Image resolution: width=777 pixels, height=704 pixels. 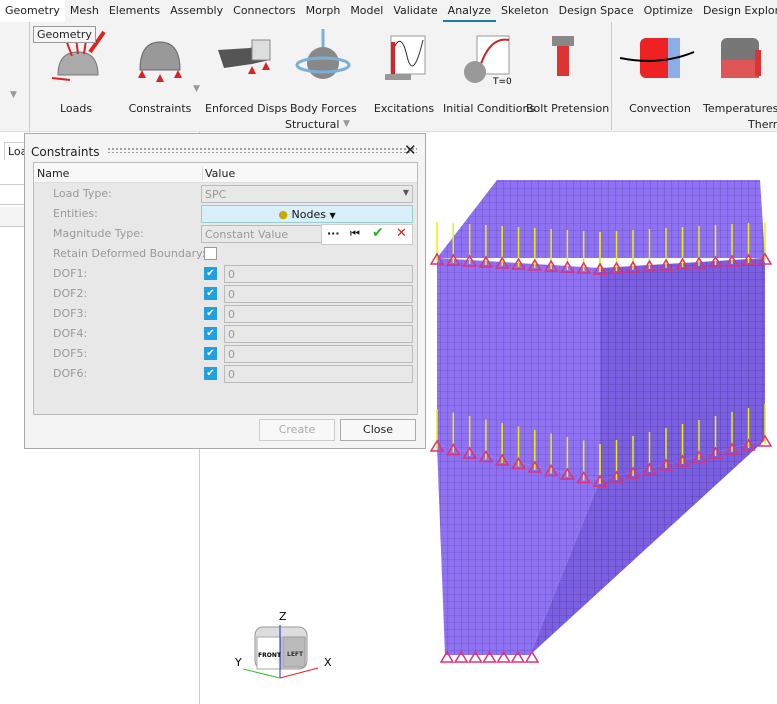 I want to click on menu-design-space: Design Space, so click(x=596, y=11).